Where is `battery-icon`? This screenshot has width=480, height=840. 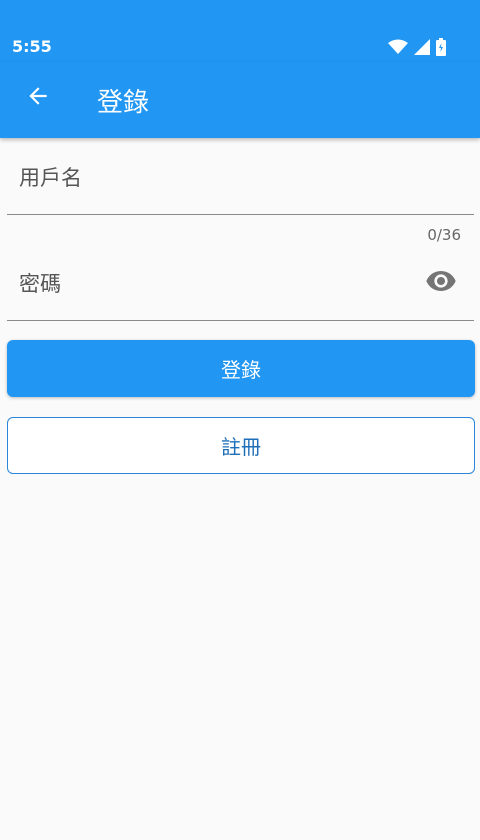 battery-icon is located at coordinates (441, 49).